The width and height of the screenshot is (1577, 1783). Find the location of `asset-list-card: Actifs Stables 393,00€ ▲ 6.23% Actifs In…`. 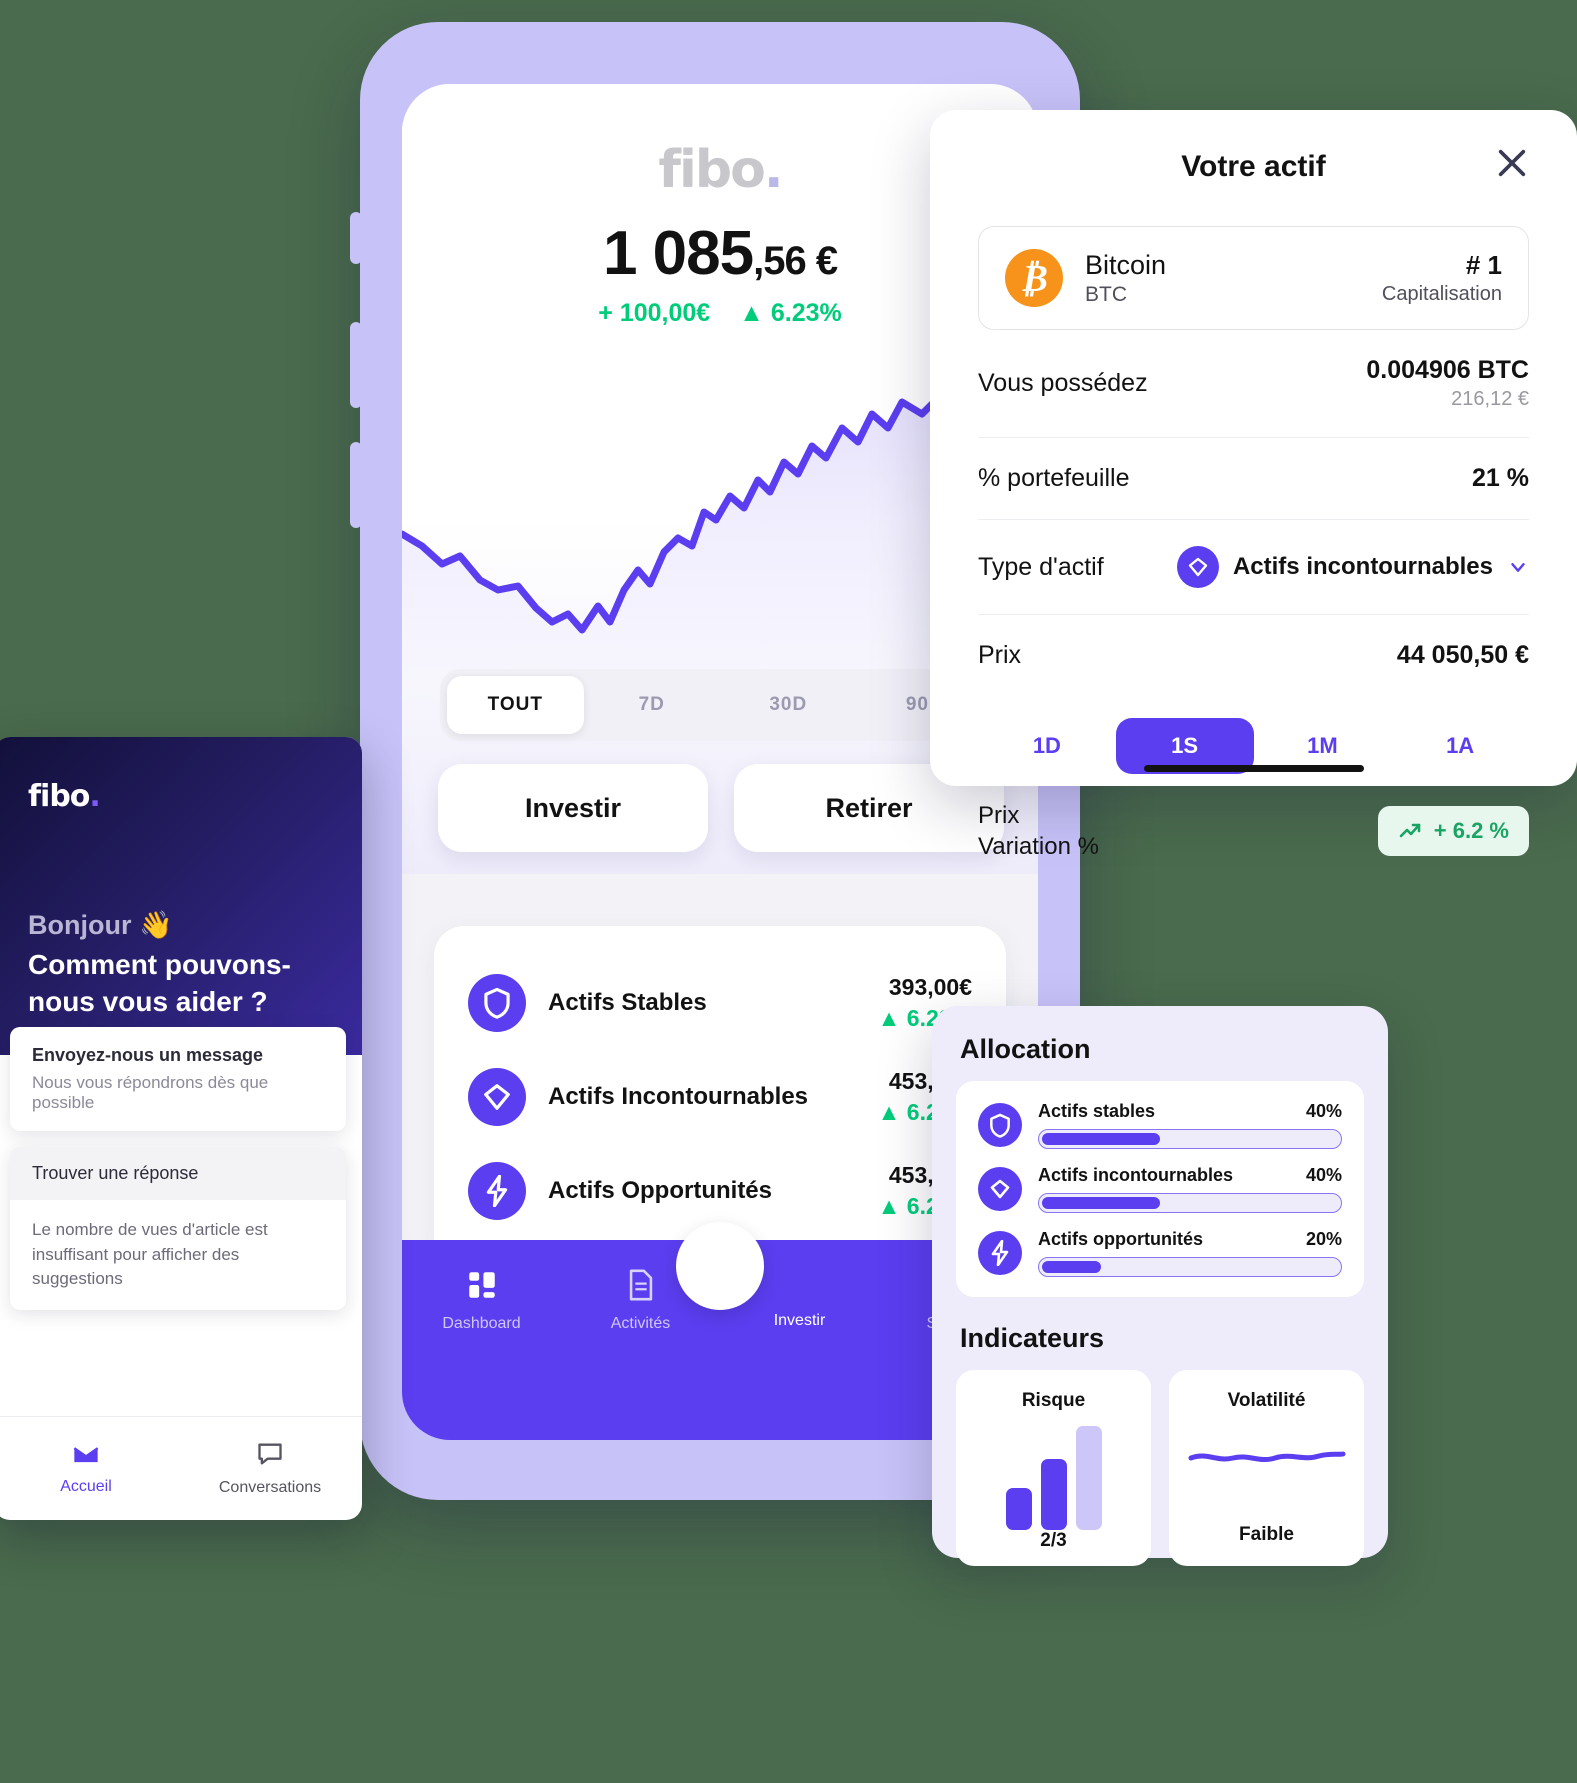

asset-list-card: Actifs Stables 393,00€ ▲ 6.23% Actifs In… is located at coordinates (720, 1097).